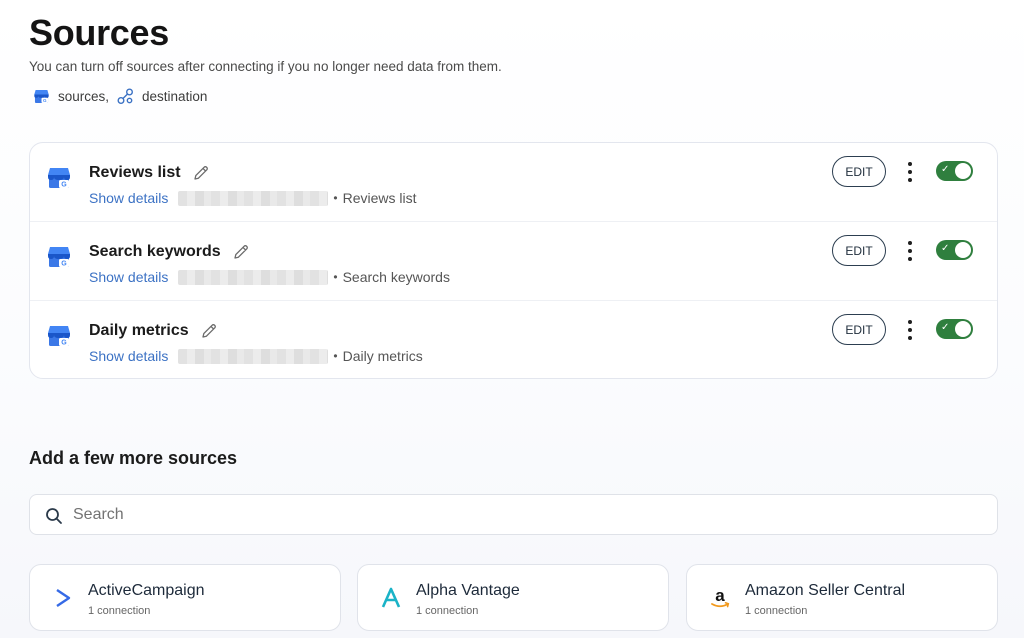  I want to click on source-search-box, so click(513, 514).